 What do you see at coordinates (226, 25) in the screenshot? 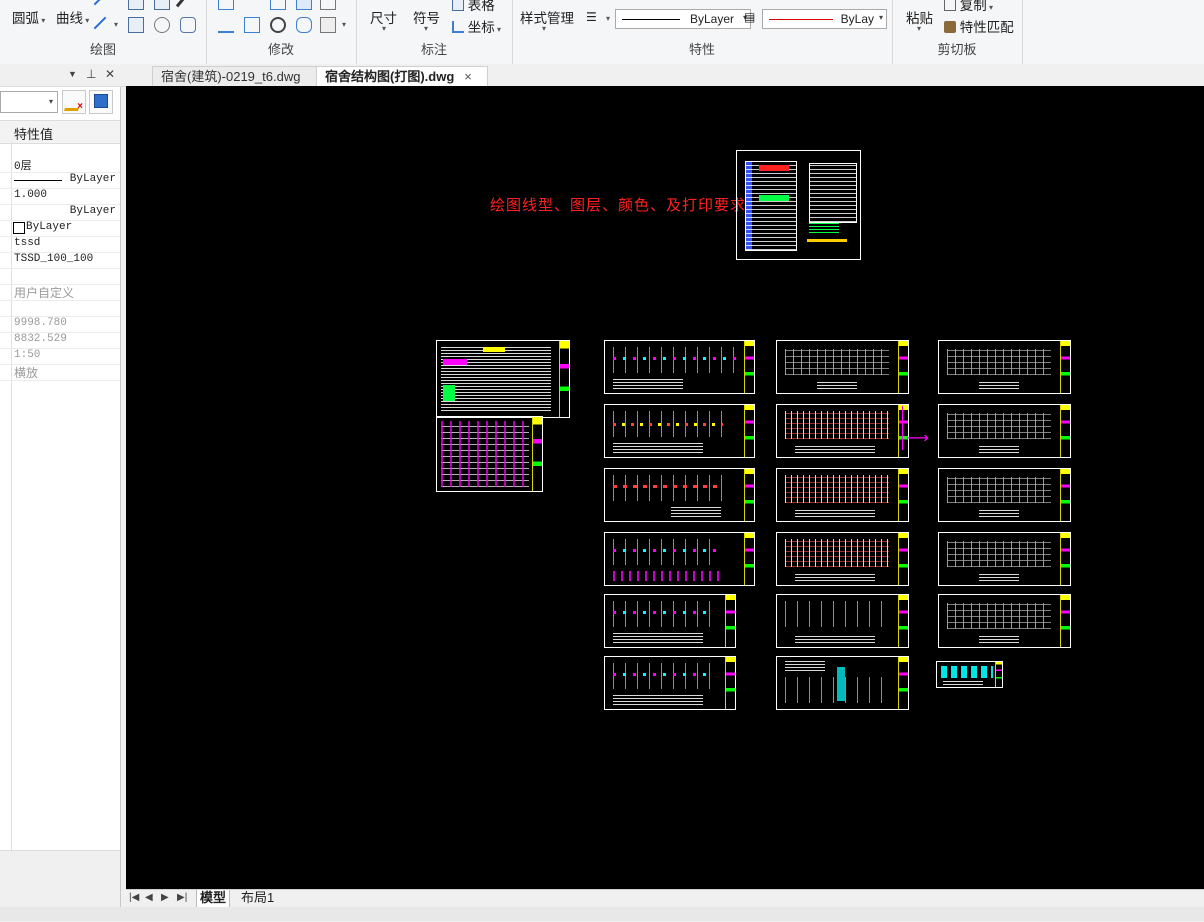
I see `mirror-icon` at bounding box center [226, 25].